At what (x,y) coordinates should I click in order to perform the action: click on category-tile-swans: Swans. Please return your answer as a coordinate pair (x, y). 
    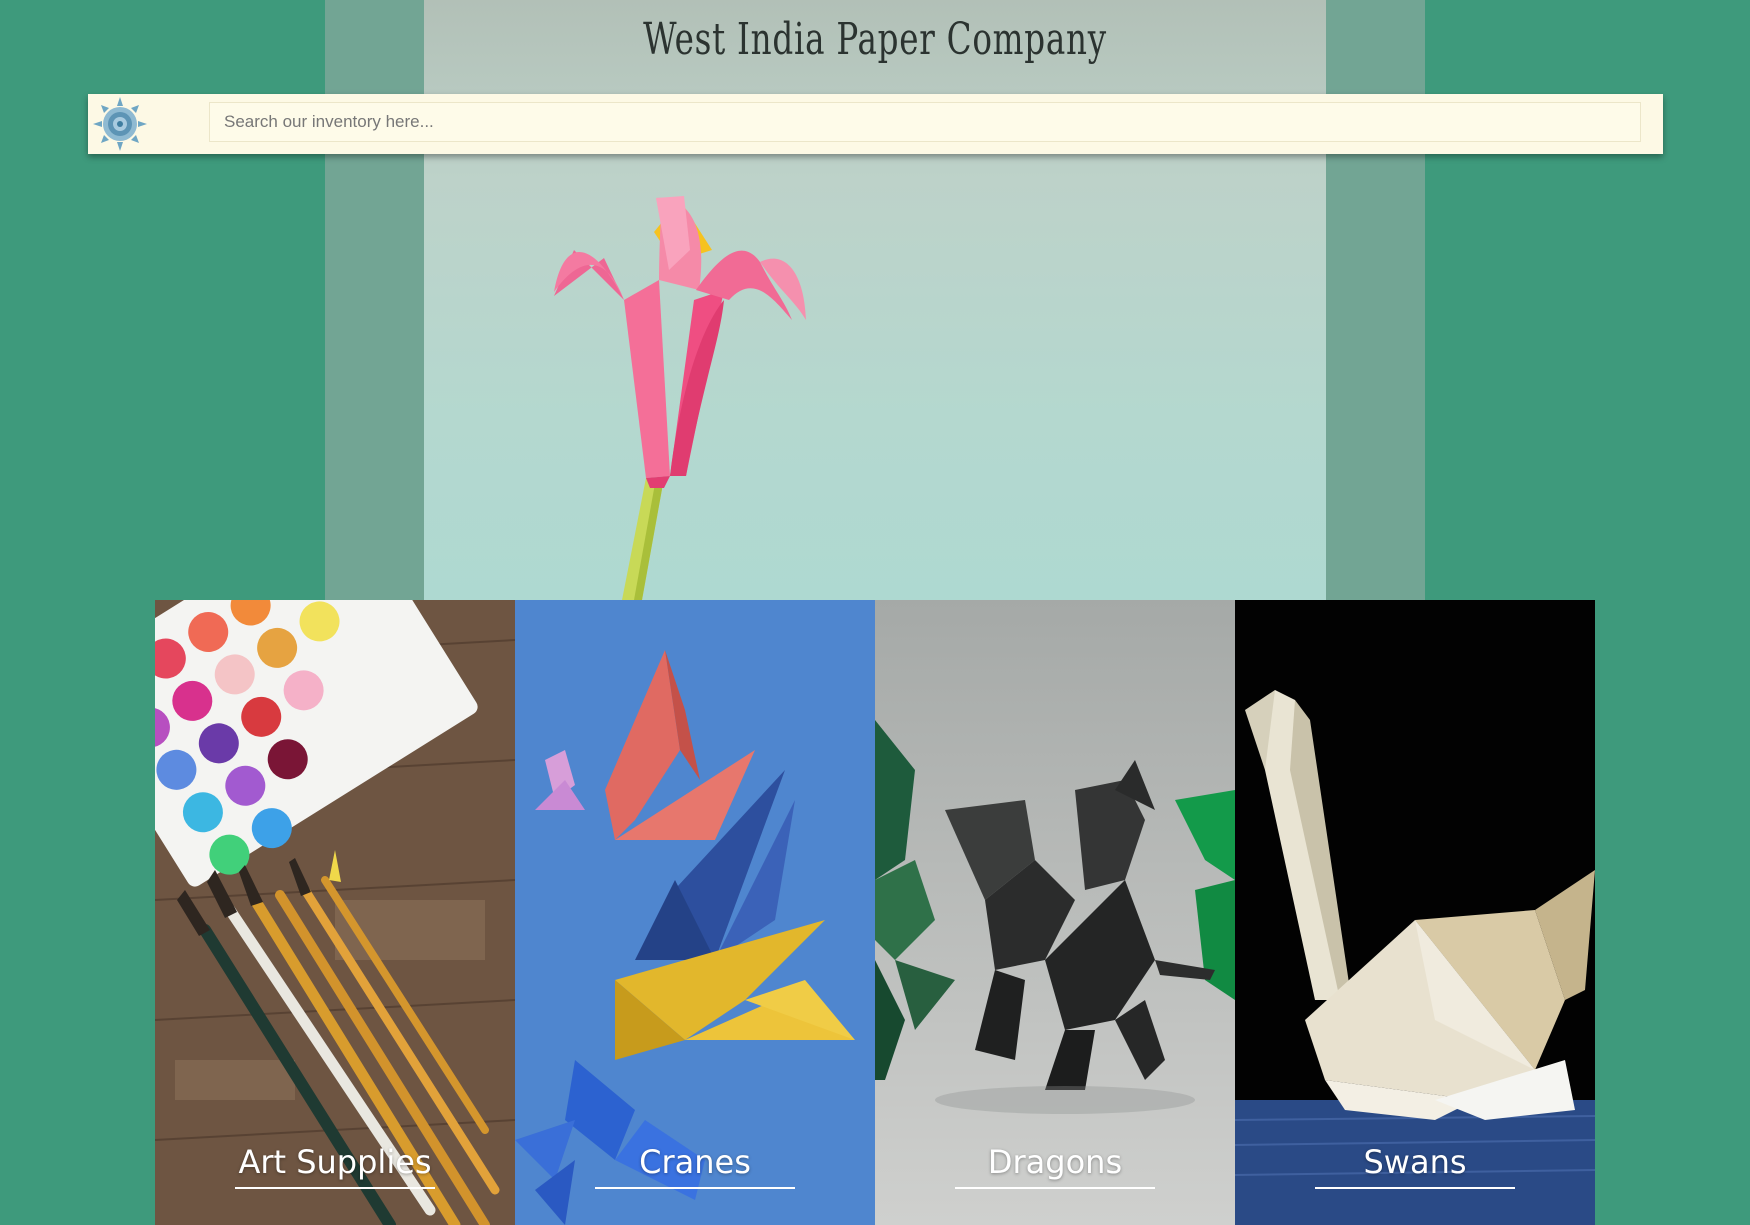
    Looking at the image, I should click on (1415, 912).